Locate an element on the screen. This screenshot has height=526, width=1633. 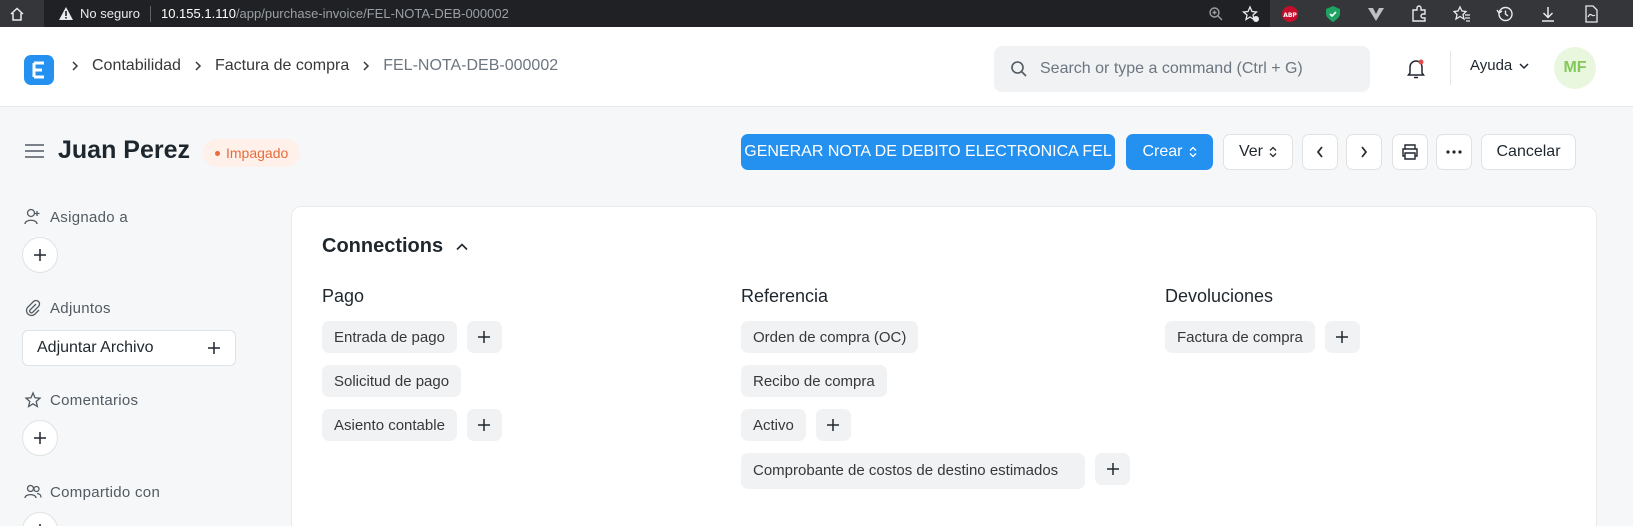
add-comment-button is located at coordinates (40, 438).